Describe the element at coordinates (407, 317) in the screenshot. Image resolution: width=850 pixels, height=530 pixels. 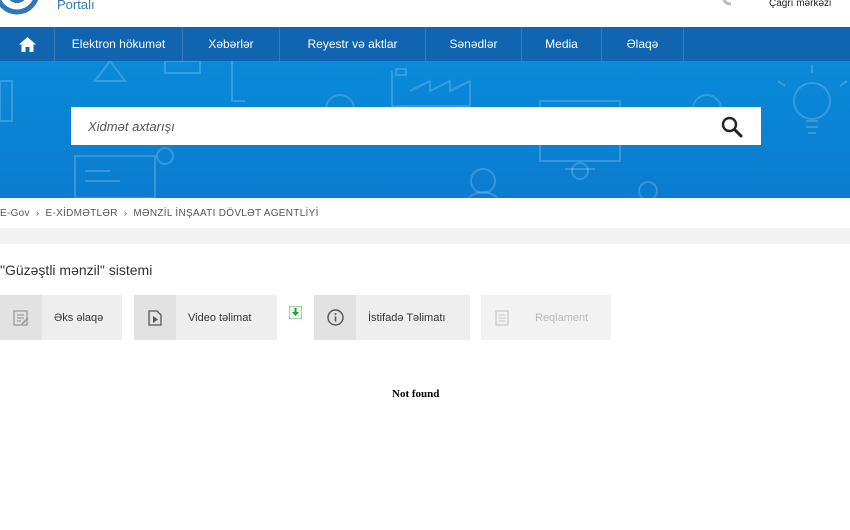
I see `user-guide-label: İstifadə Təlimatı` at that location.